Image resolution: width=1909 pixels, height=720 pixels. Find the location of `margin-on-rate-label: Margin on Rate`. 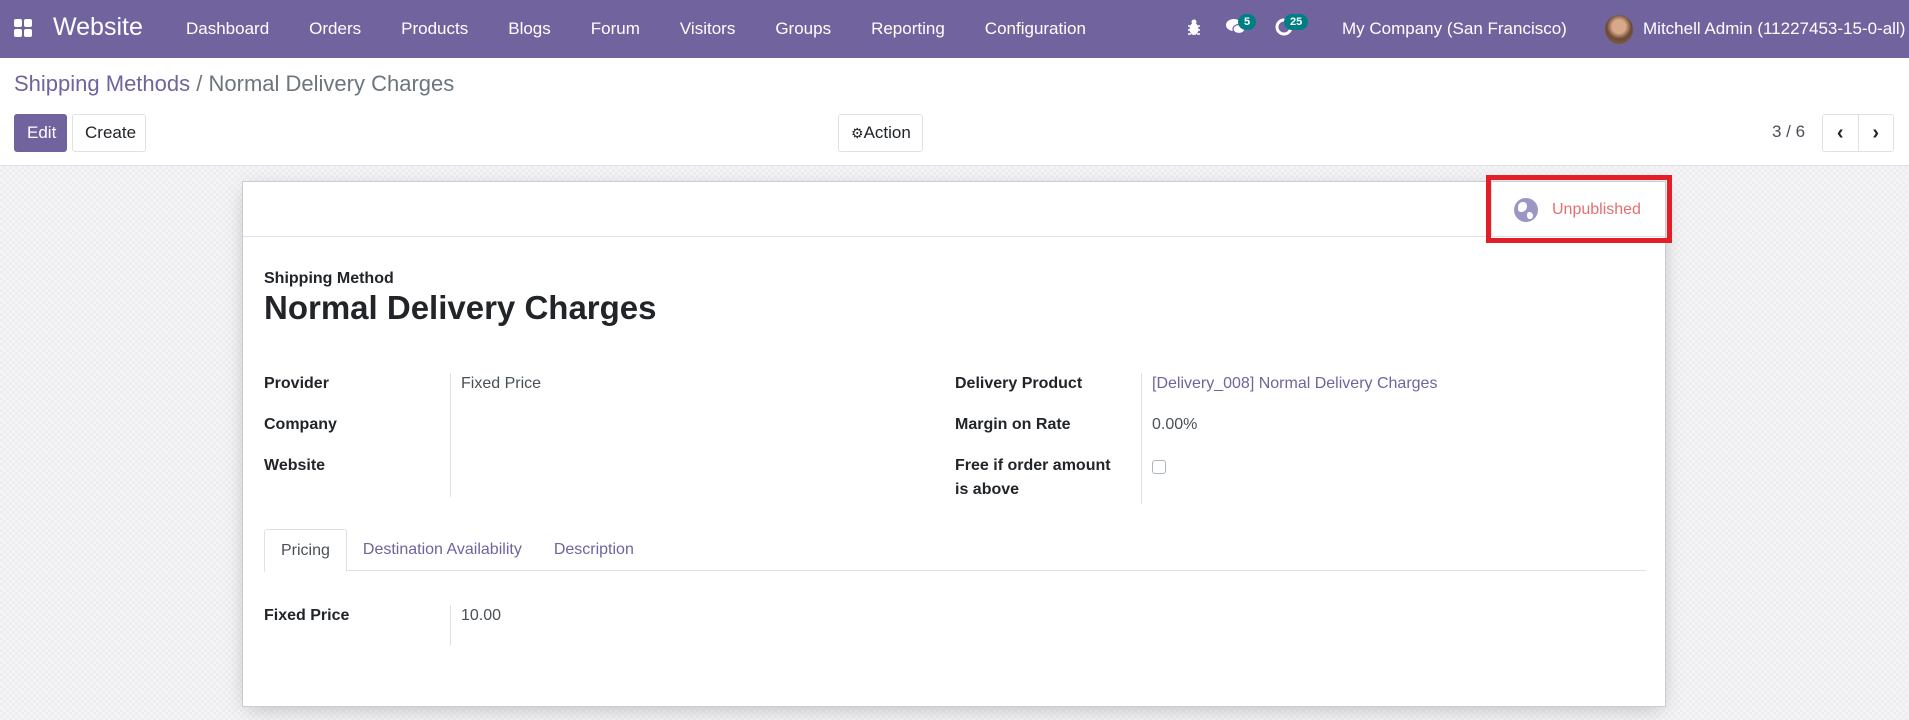

margin-on-rate-label: Margin on Rate is located at coordinates (1013, 424).